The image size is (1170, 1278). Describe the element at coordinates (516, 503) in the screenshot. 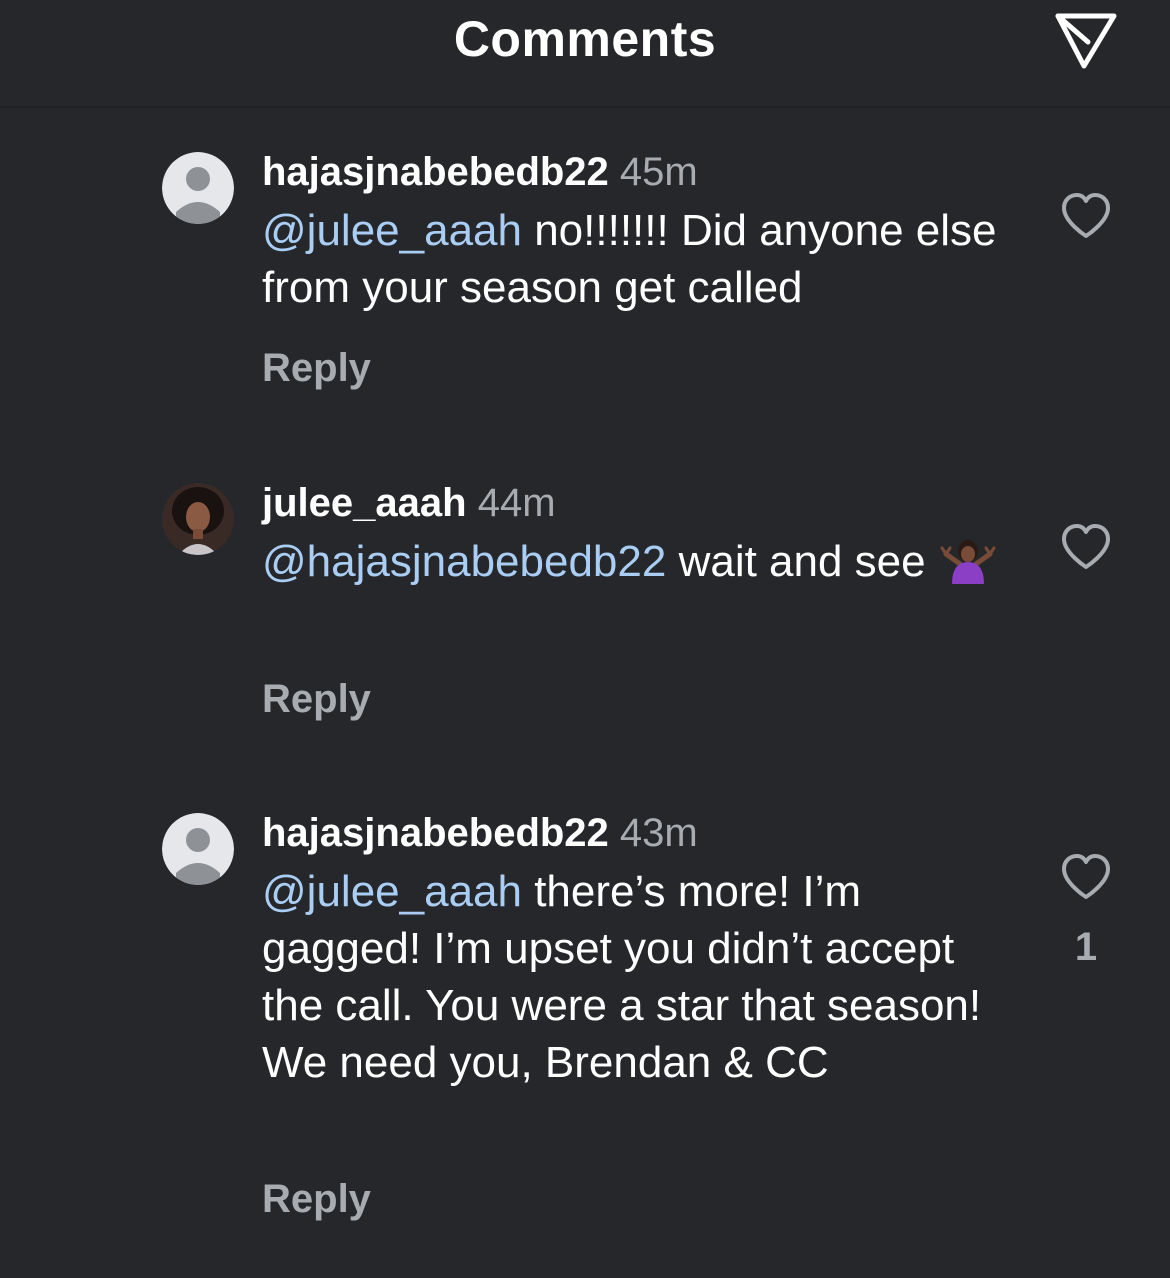

I see `comment-time: 44m` at that location.